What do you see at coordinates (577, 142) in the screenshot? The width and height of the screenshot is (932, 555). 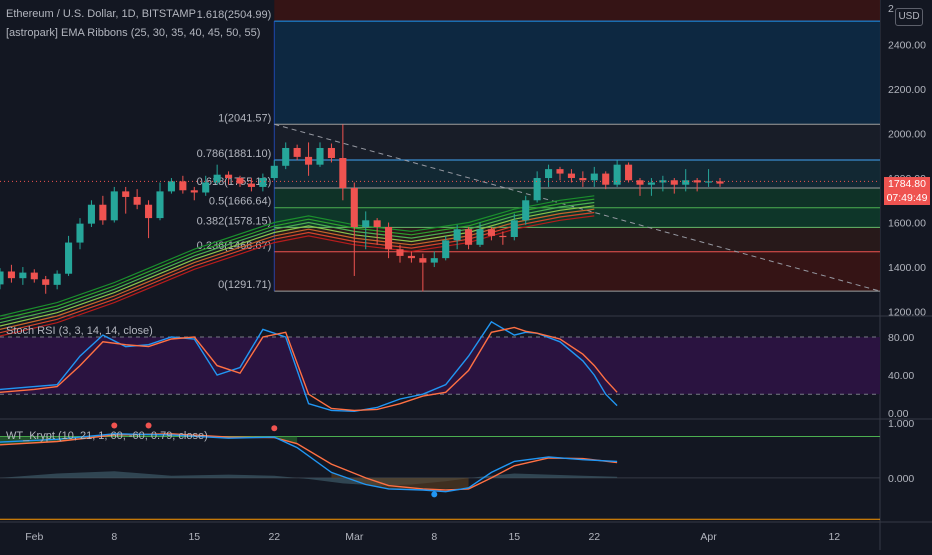 I see `fib-zone-0.786` at bounding box center [577, 142].